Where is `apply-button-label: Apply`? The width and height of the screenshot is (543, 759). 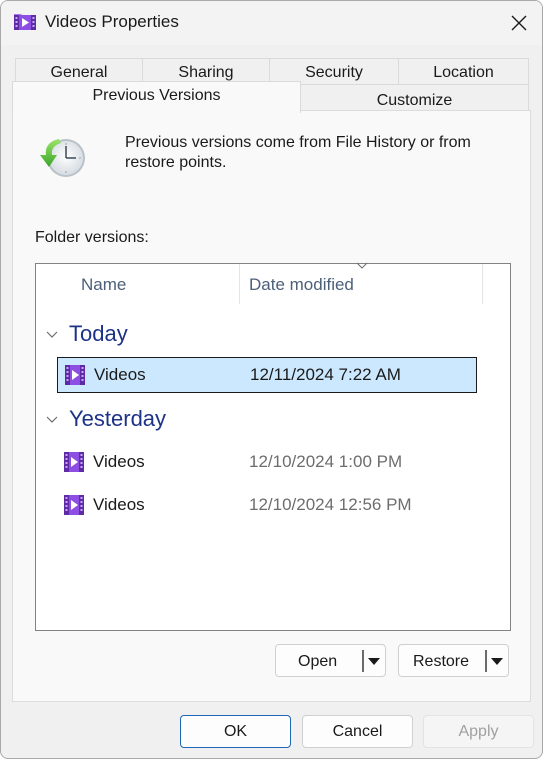
apply-button-label: Apply is located at coordinates (478, 731).